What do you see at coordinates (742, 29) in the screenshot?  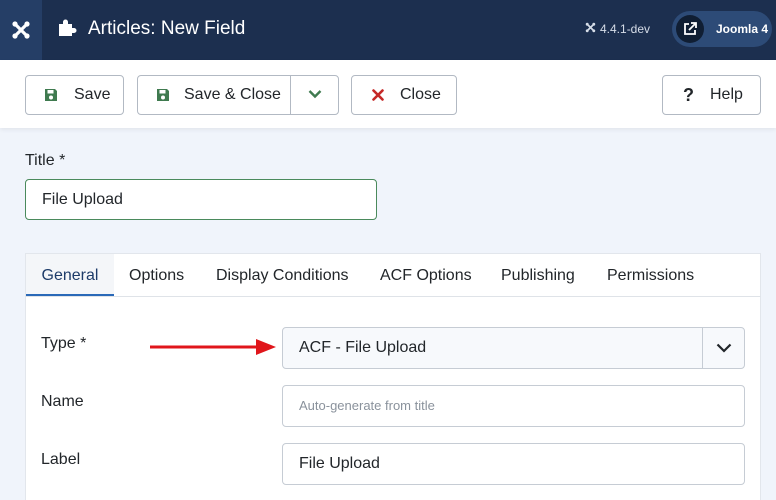 I see `site-name: Joomla 4` at bounding box center [742, 29].